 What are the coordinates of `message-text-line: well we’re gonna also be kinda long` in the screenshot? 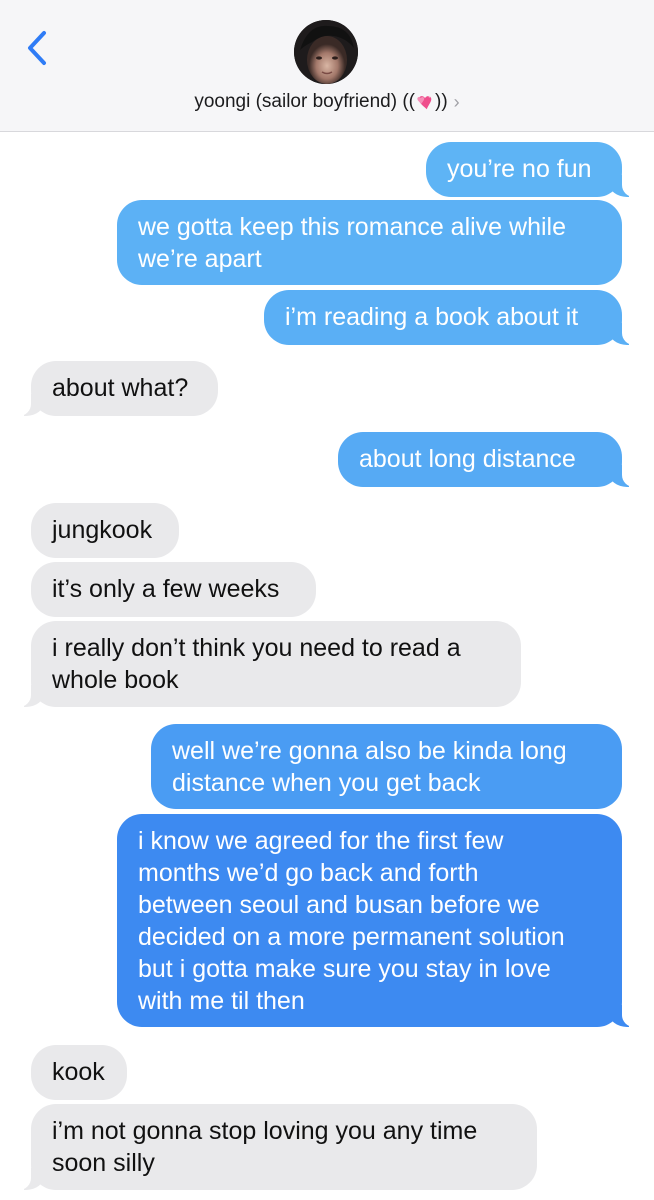 It's located at (369, 751).